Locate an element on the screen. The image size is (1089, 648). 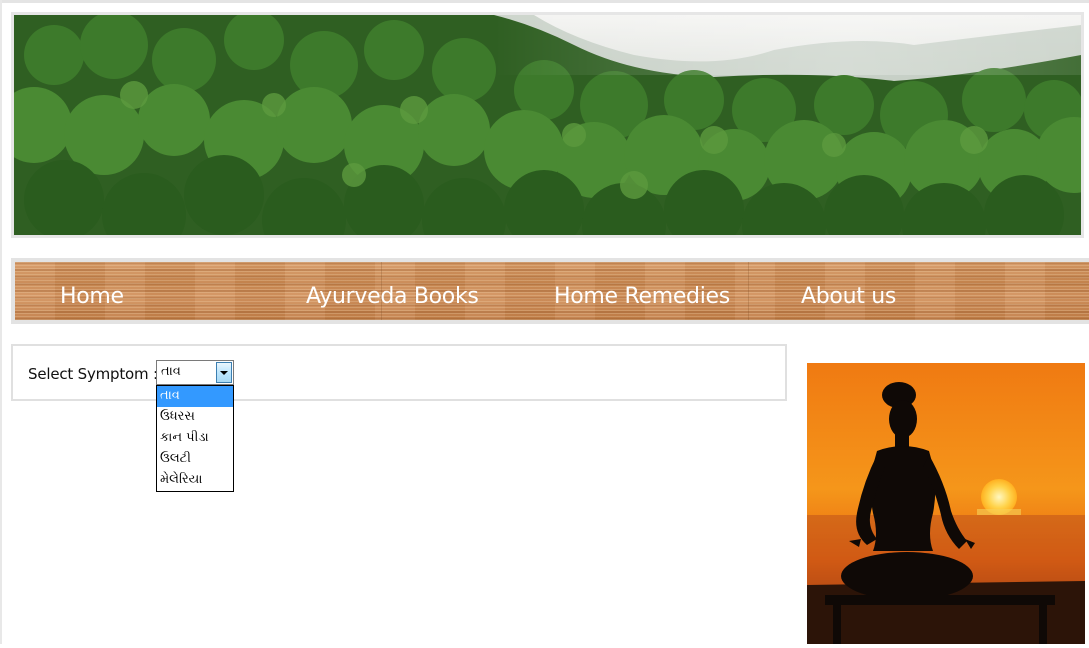
symptom-option: ઉલટી is located at coordinates (195, 459).